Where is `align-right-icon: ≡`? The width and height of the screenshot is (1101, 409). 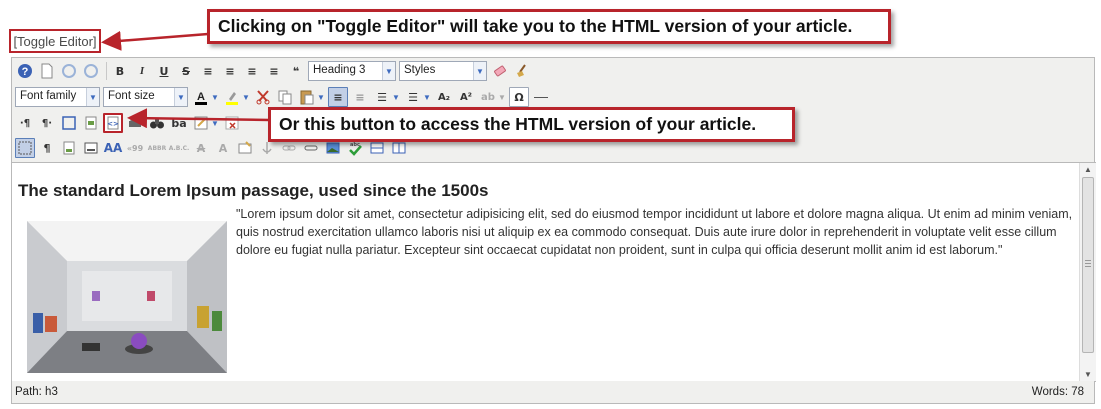 align-right-icon: ≡ is located at coordinates (274, 71).